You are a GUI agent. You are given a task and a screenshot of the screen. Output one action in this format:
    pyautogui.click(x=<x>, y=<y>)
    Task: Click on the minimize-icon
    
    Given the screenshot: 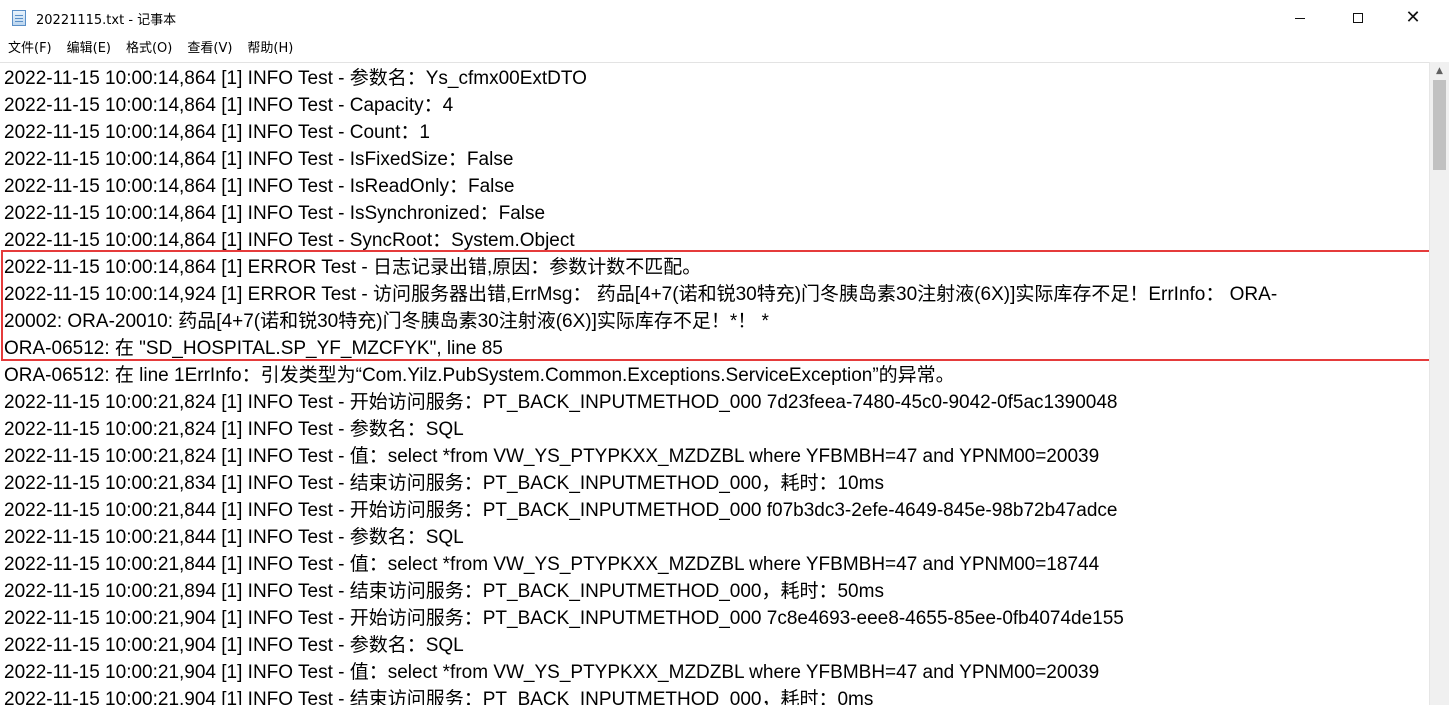 What is the action you would take?
    pyautogui.click(x=1300, y=18)
    